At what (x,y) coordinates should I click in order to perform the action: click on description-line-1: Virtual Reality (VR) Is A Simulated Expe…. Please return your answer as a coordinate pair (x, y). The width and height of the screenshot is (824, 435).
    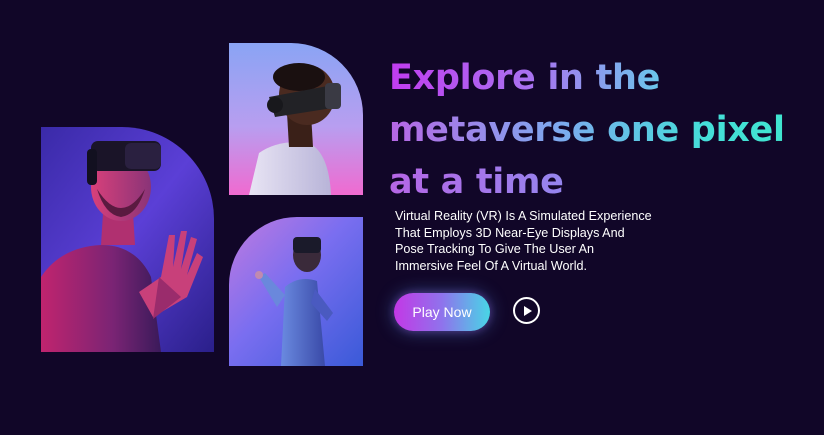
    Looking at the image, I should click on (523, 216).